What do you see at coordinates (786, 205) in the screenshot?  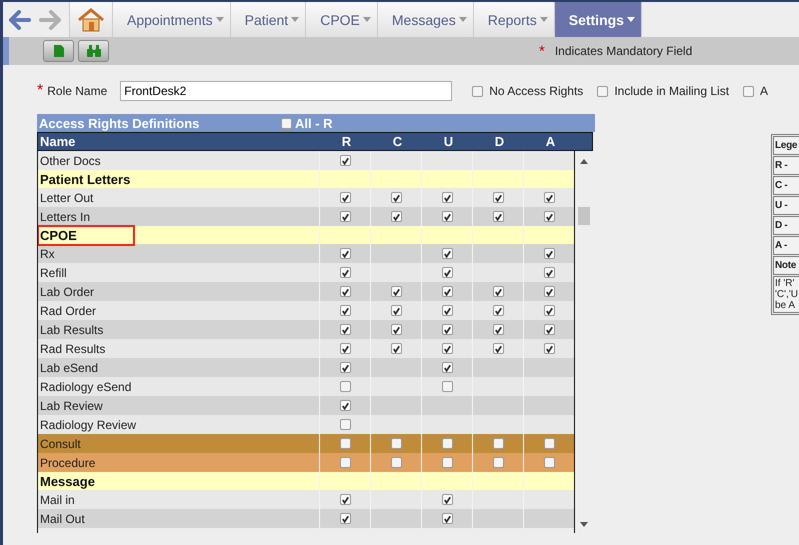 I see `legend-entry: U -` at bounding box center [786, 205].